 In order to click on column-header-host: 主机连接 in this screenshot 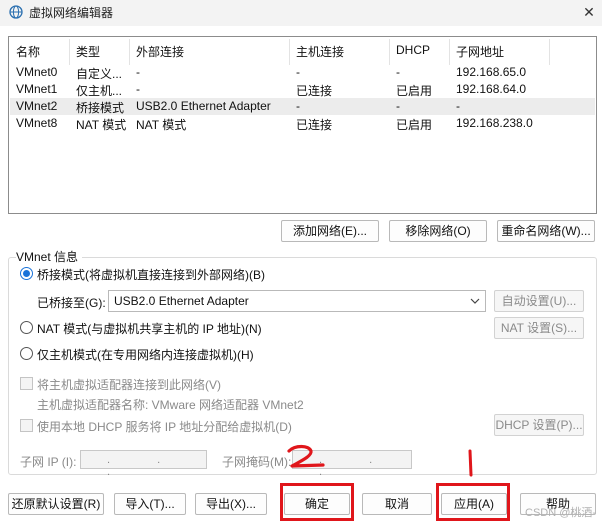, I will do `click(320, 52)`.